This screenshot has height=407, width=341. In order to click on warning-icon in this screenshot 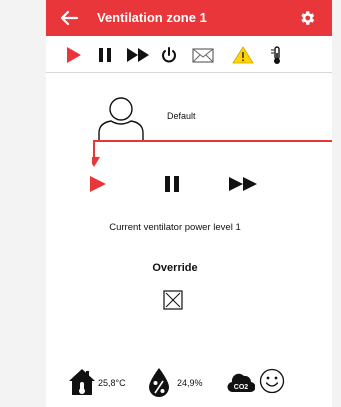, I will do `click(243, 55)`.